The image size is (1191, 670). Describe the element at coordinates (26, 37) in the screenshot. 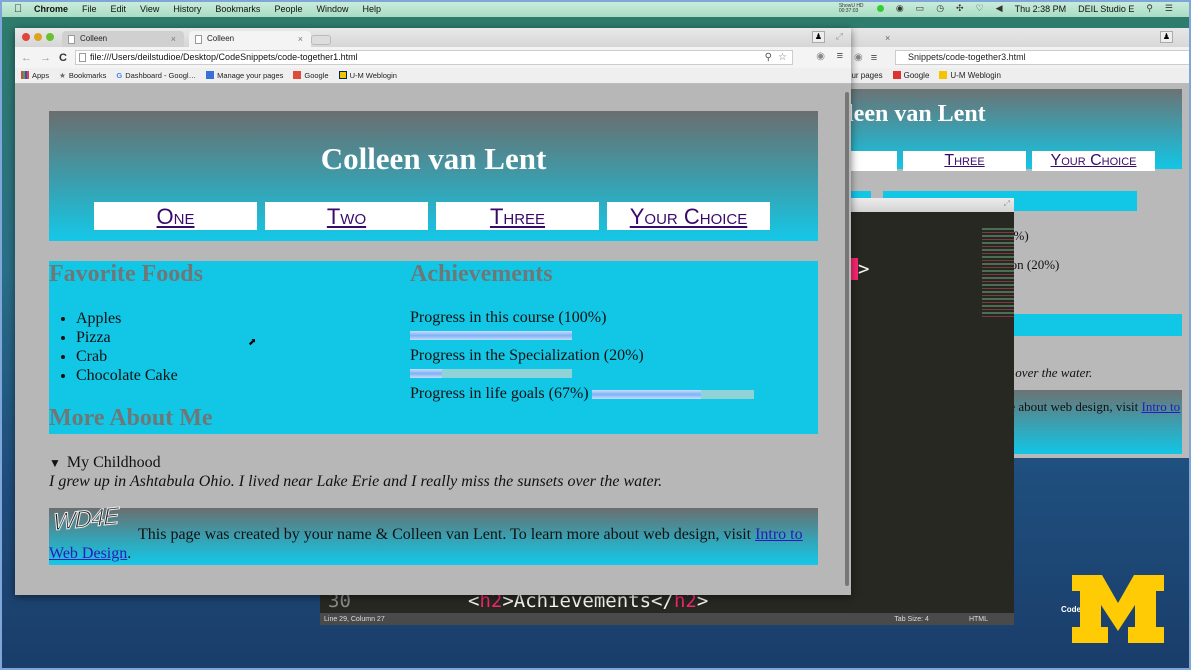

I see `close-window-button` at that location.